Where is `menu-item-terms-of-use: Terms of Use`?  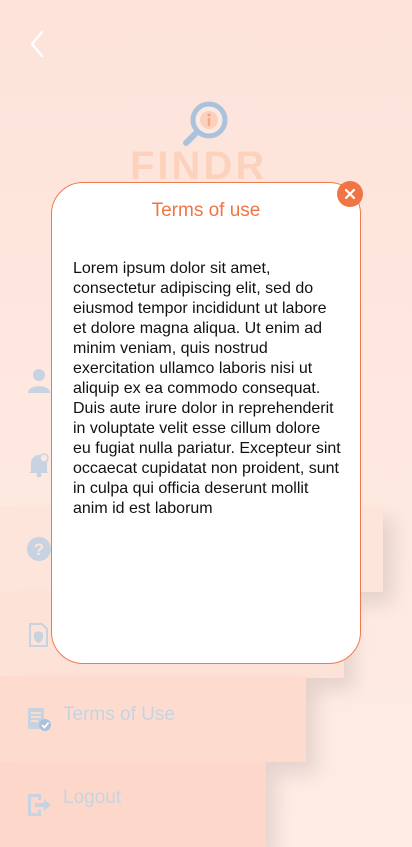
menu-item-terms-of-use: Terms of Use is located at coordinates (153, 719).